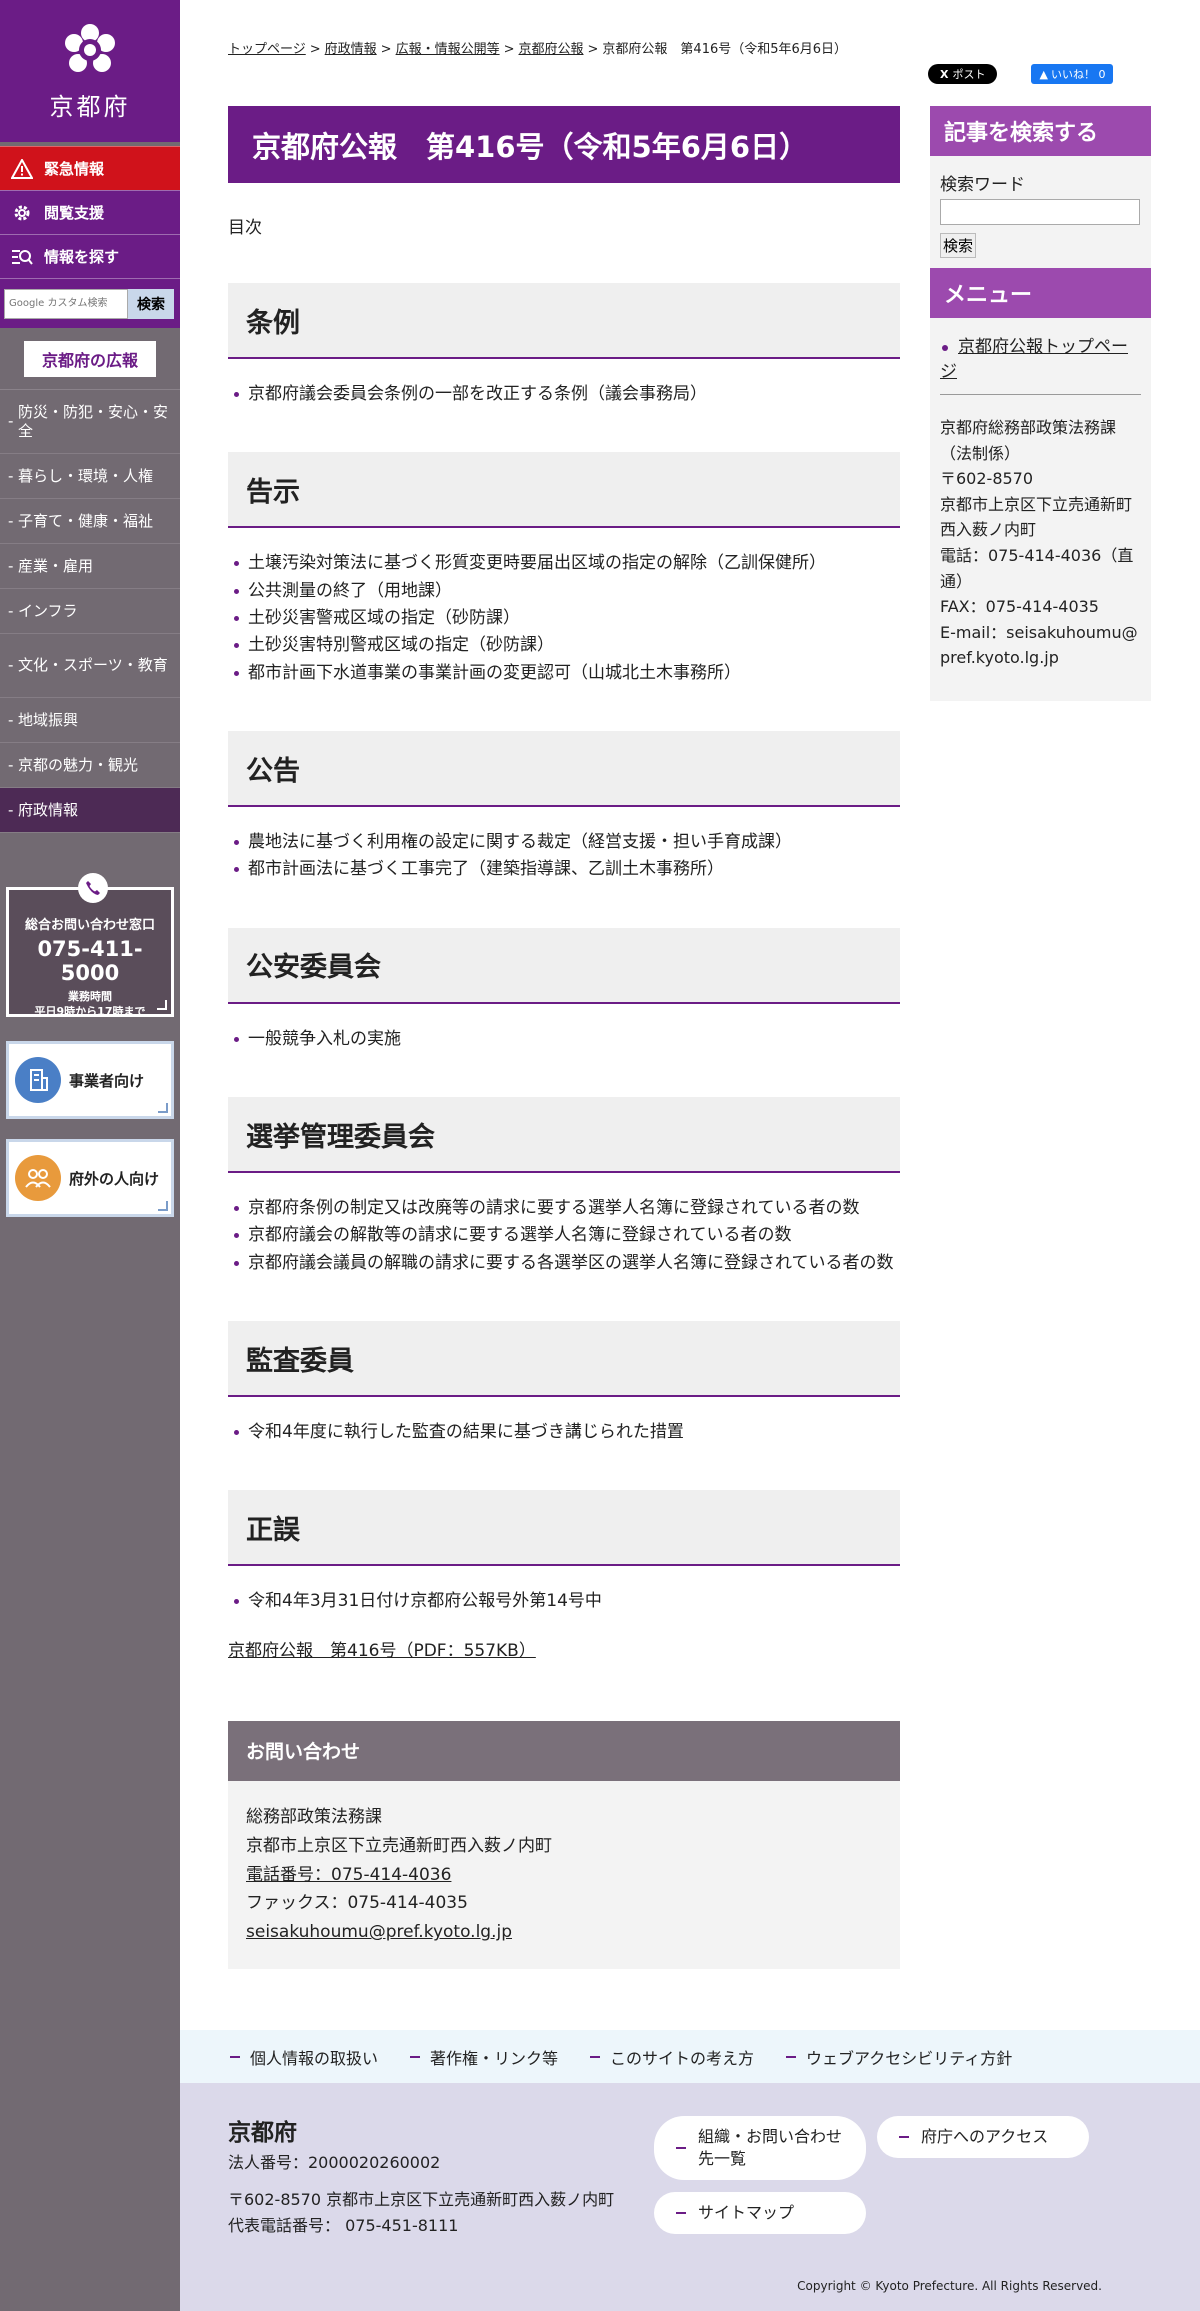 The height and width of the screenshot is (2311, 1200). Describe the element at coordinates (1034, 359) in the screenshot. I see `gazette-top-link: 京都府公報トップページ` at that location.